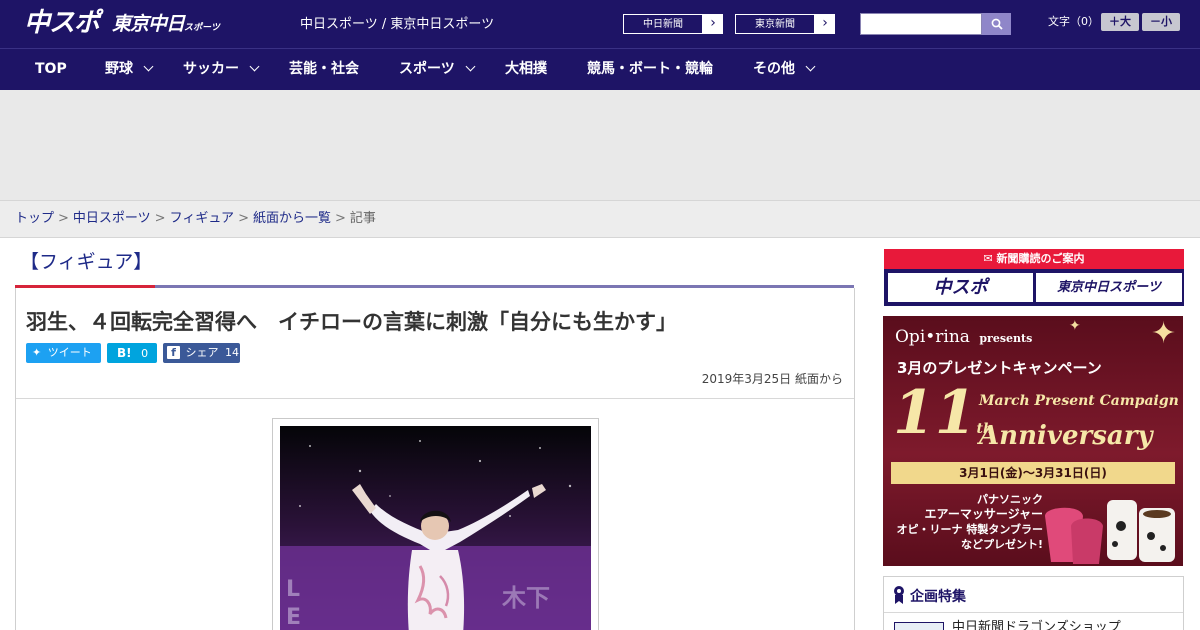 This screenshot has height=630, width=1200. Describe the element at coordinates (119, 69) in the screenshot. I see `nav-item-label: 野球` at that location.